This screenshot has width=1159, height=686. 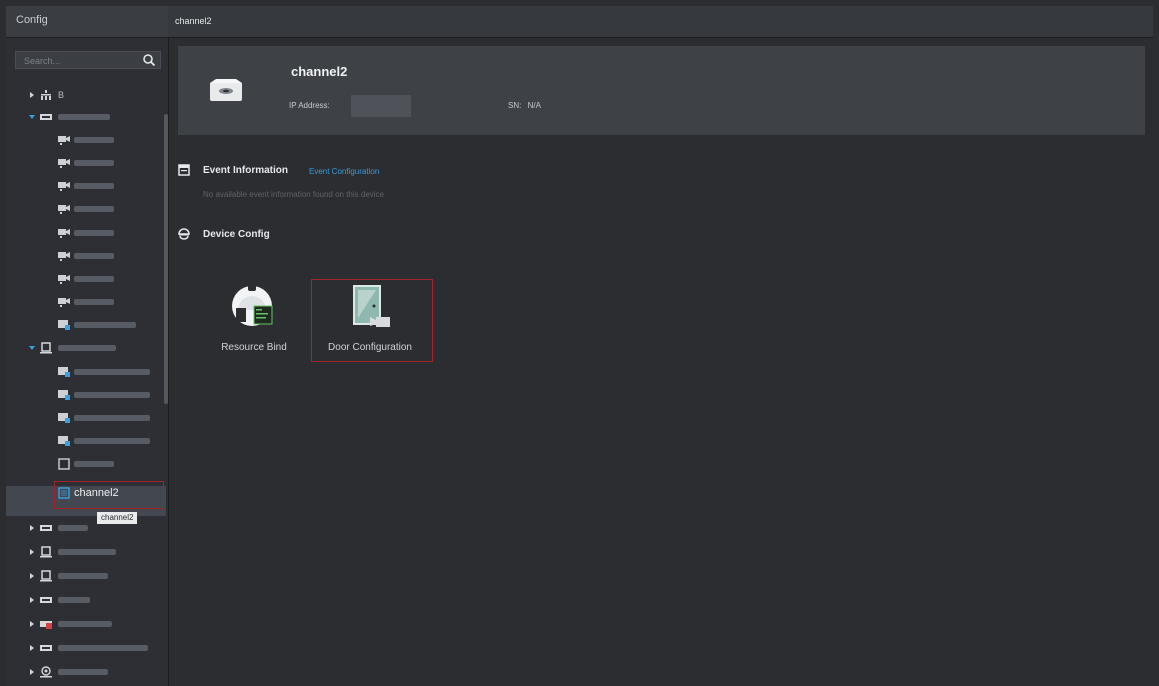 I want to click on tree-item-label: B, so click(x=61, y=95).